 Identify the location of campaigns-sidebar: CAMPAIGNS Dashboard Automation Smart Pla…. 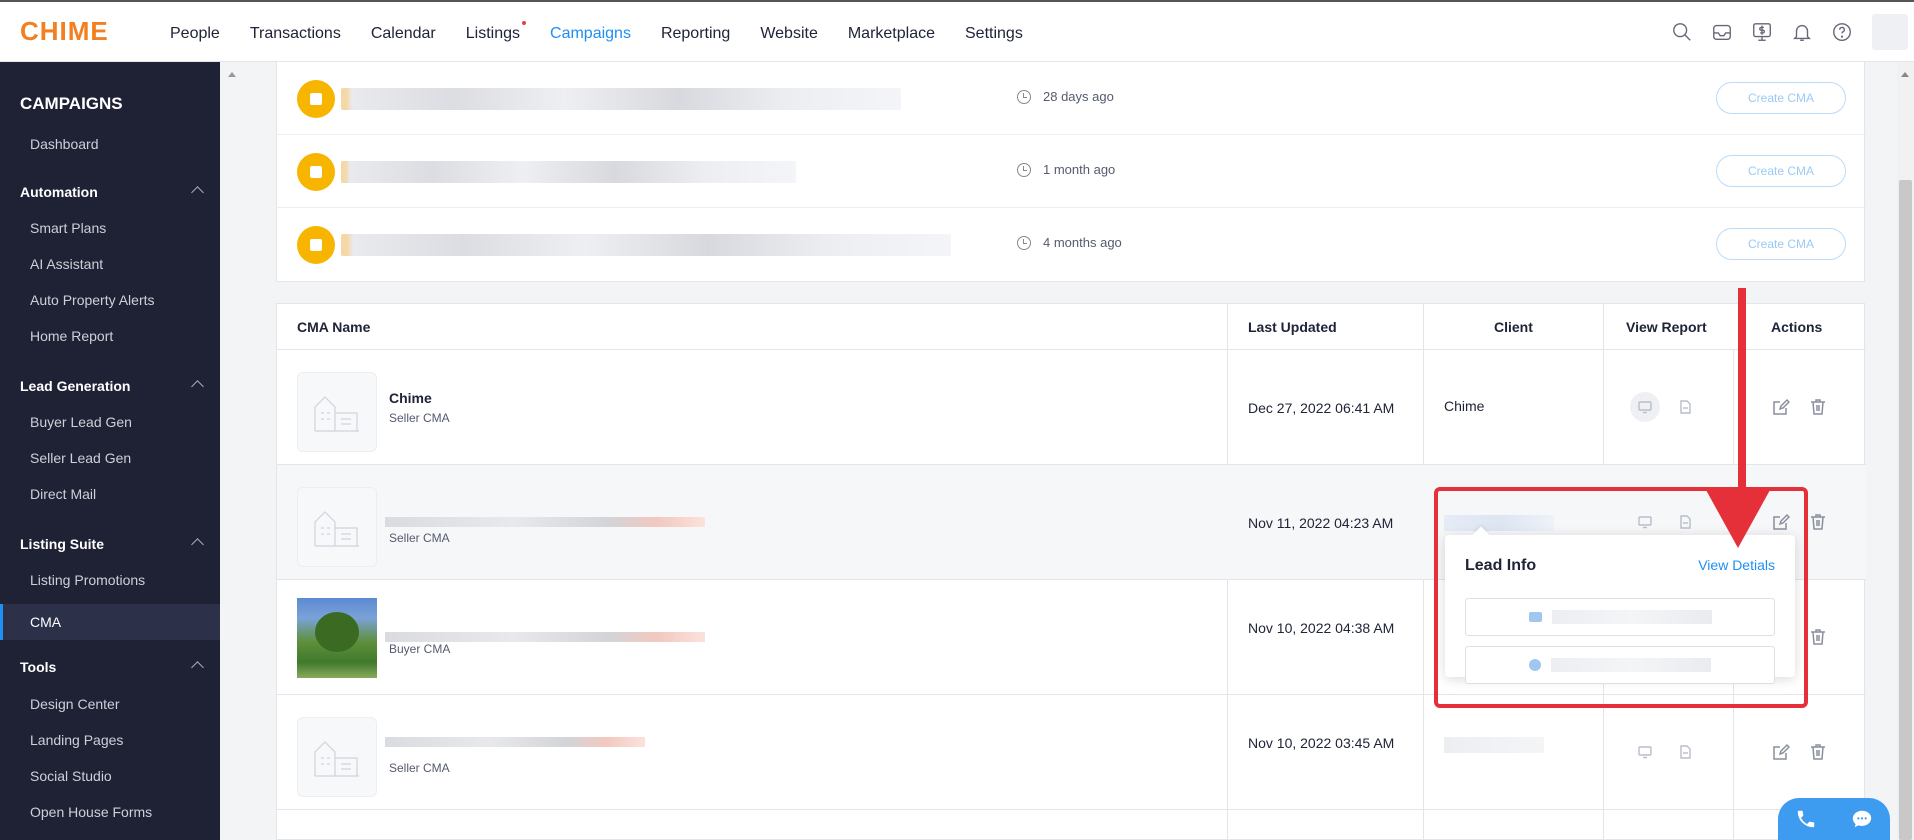
(110, 451).